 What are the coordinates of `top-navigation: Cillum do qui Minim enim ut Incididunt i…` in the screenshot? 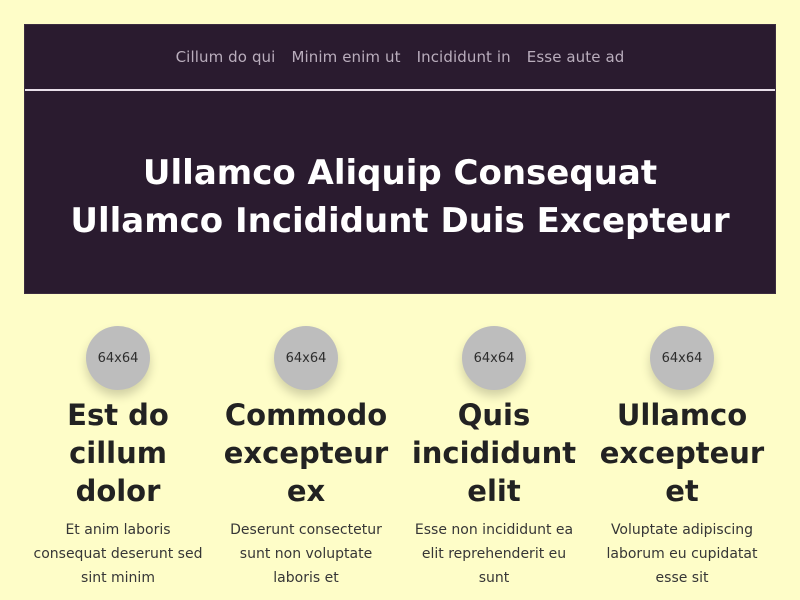 It's located at (400, 58).